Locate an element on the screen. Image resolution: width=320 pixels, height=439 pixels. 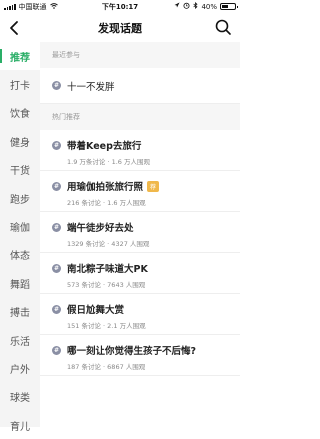
topic-meta: 573 条讨论 · 7643 人围观 is located at coordinates (106, 285).